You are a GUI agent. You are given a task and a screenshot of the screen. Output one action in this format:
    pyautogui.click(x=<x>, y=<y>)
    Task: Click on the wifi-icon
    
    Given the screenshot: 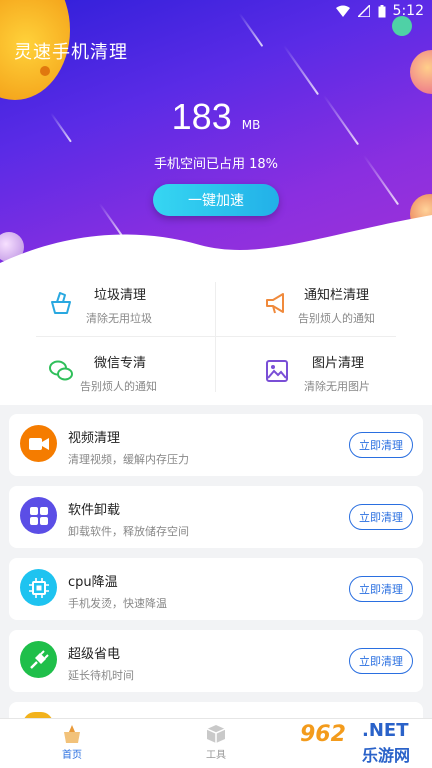 What is the action you would take?
    pyautogui.click(x=343, y=11)
    